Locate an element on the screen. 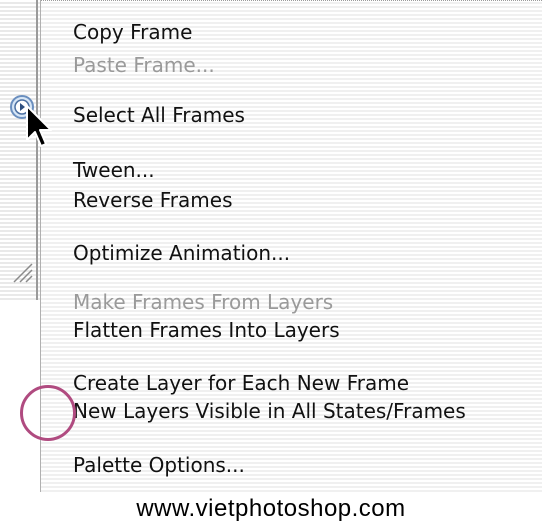 The width and height of the screenshot is (542, 525). menu-item-create-layer-each-new-frame: Create Layer for Each New Frame is located at coordinates (241, 383).